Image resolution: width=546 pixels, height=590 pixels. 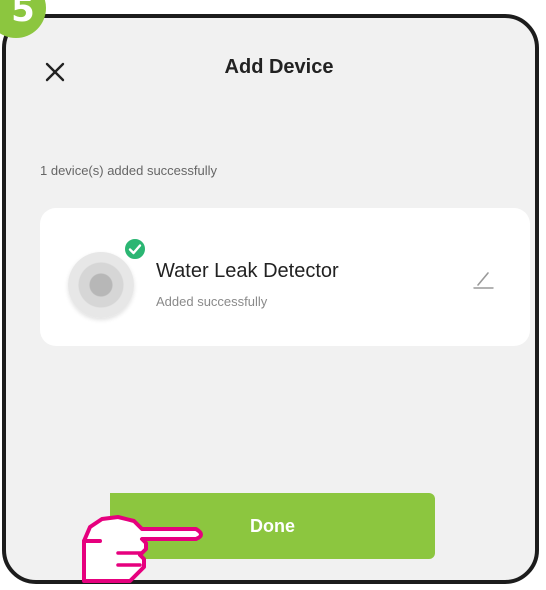 I want to click on device-status: Added successfully, so click(x=212, y=301).